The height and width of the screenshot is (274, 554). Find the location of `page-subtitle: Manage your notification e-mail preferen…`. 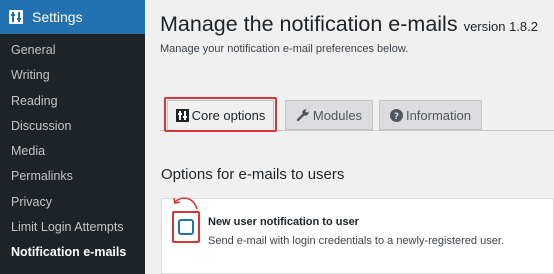

page-subtitle: Manage your notification e-mail preferen… is located at coordinates (284, 49).